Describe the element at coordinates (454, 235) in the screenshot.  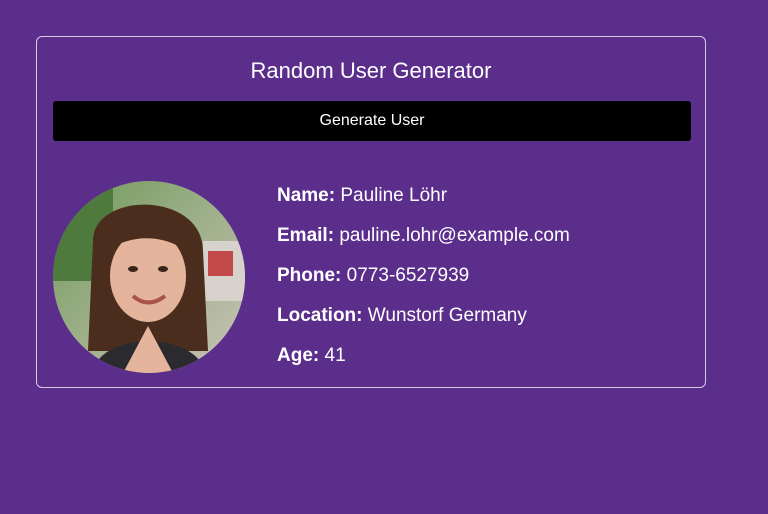
I see `email-value: pauline.lohr@example.com` at that location.